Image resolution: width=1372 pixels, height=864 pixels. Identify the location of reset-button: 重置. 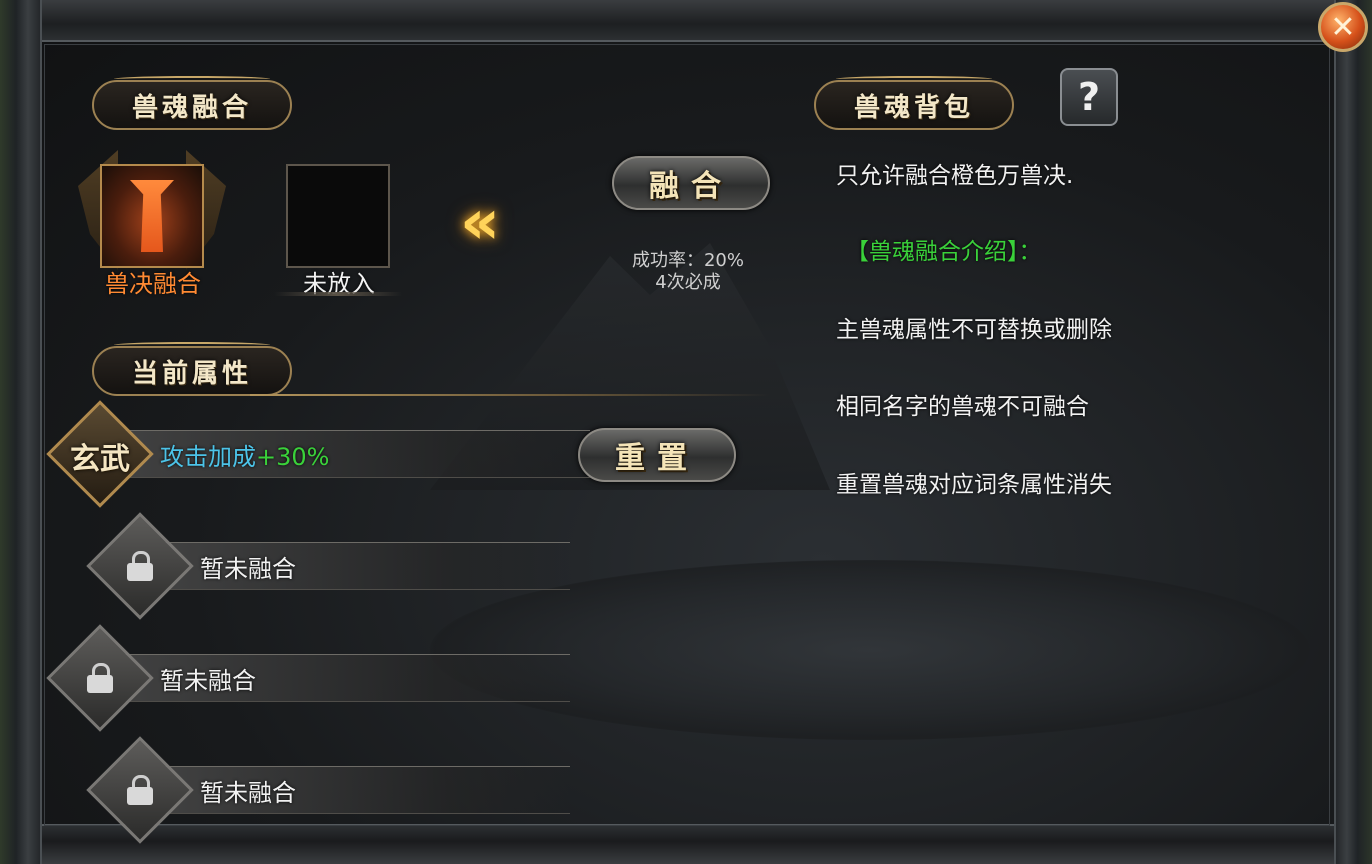
(657, 455).